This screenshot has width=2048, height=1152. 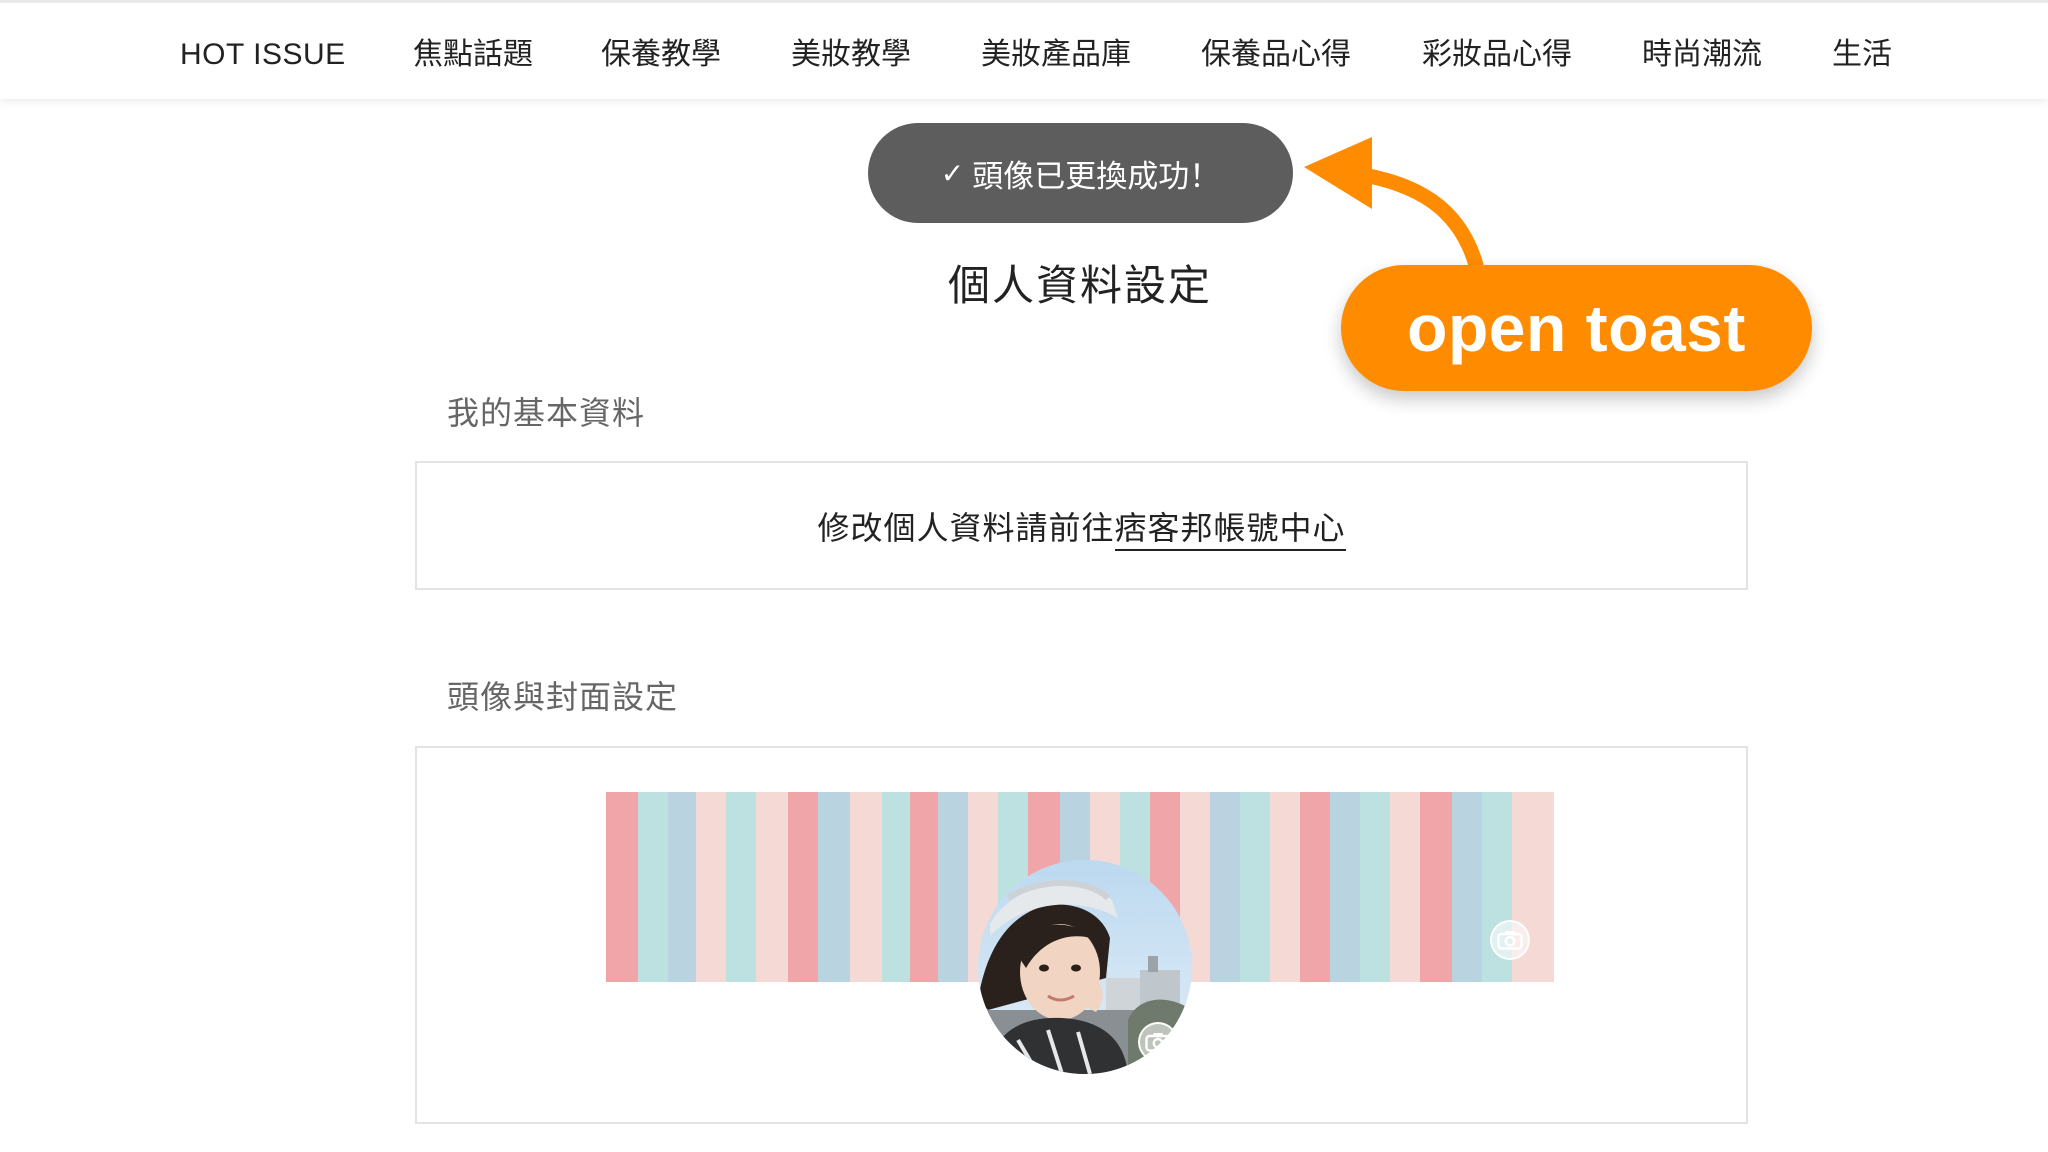 What do you see at coordinates (1702, 55) in the screenshot?
I see `nav-item-fashion-trends: 時尚潮流` at bounding box center [1702, 55].